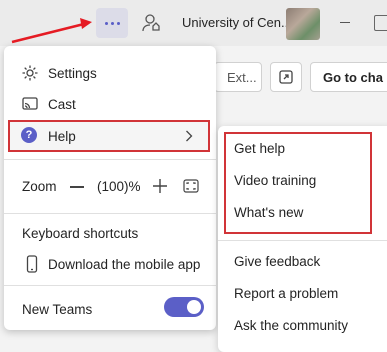  Describe the element at coordinates (345, 22) in the screenshot. I see `minimize-icon` at that location.